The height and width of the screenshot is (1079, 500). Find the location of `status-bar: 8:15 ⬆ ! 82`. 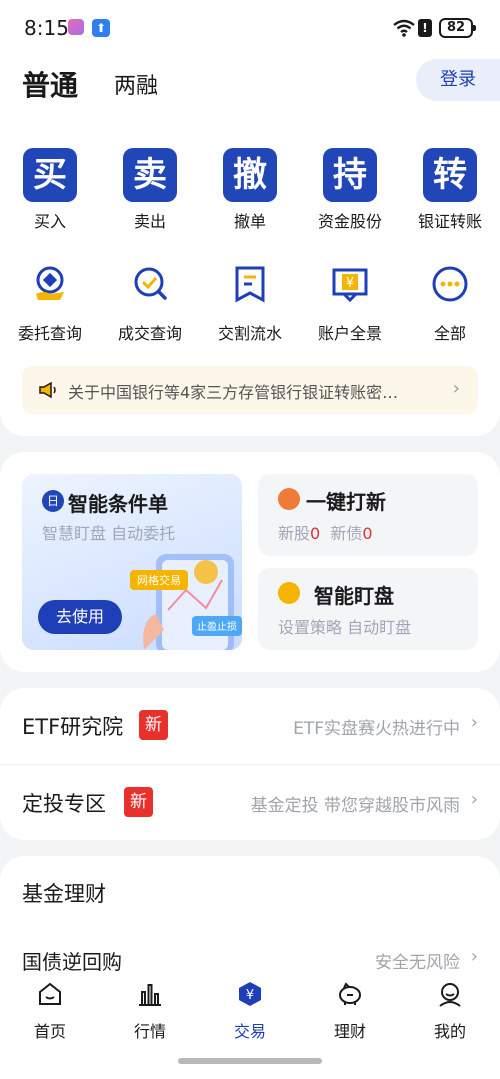

status-bar: 8:15 ⬆ ! 82 is located at coordinates (250, 28).